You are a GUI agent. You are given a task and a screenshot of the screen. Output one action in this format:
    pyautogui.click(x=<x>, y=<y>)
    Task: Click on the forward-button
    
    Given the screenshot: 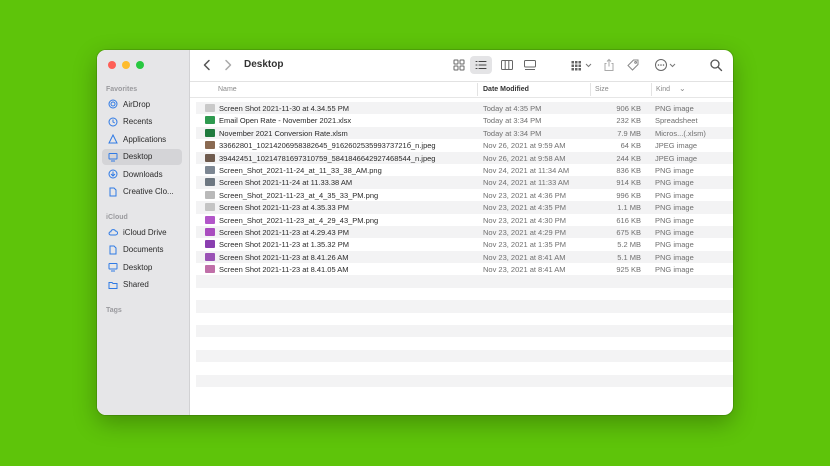 What is the action you would take?
    pyautogui.click(x=228, y=65)
    